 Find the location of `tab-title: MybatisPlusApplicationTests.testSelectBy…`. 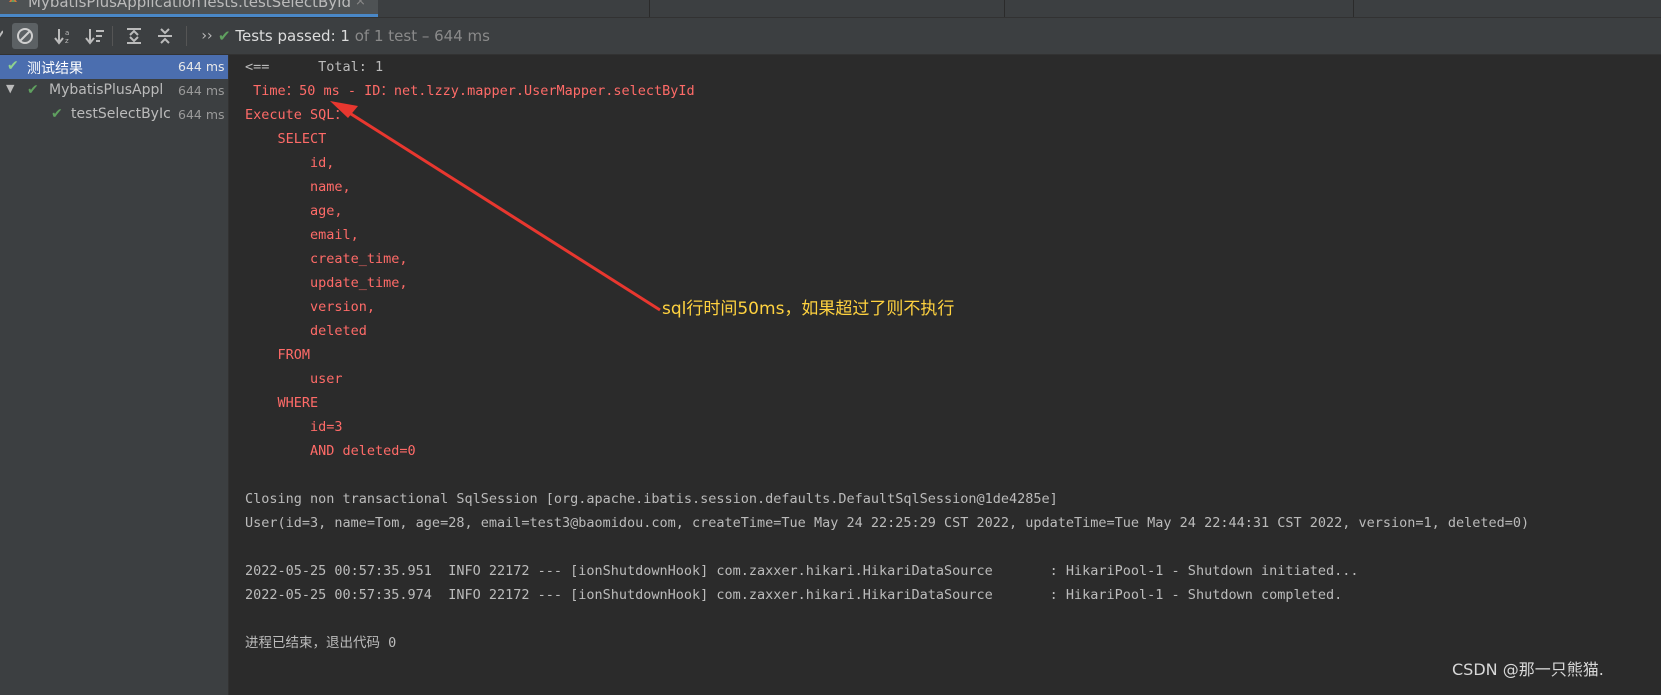

tab-title: MybatisPlusApplicationTests.testSelectBy… is located at coordinates (190, 5).